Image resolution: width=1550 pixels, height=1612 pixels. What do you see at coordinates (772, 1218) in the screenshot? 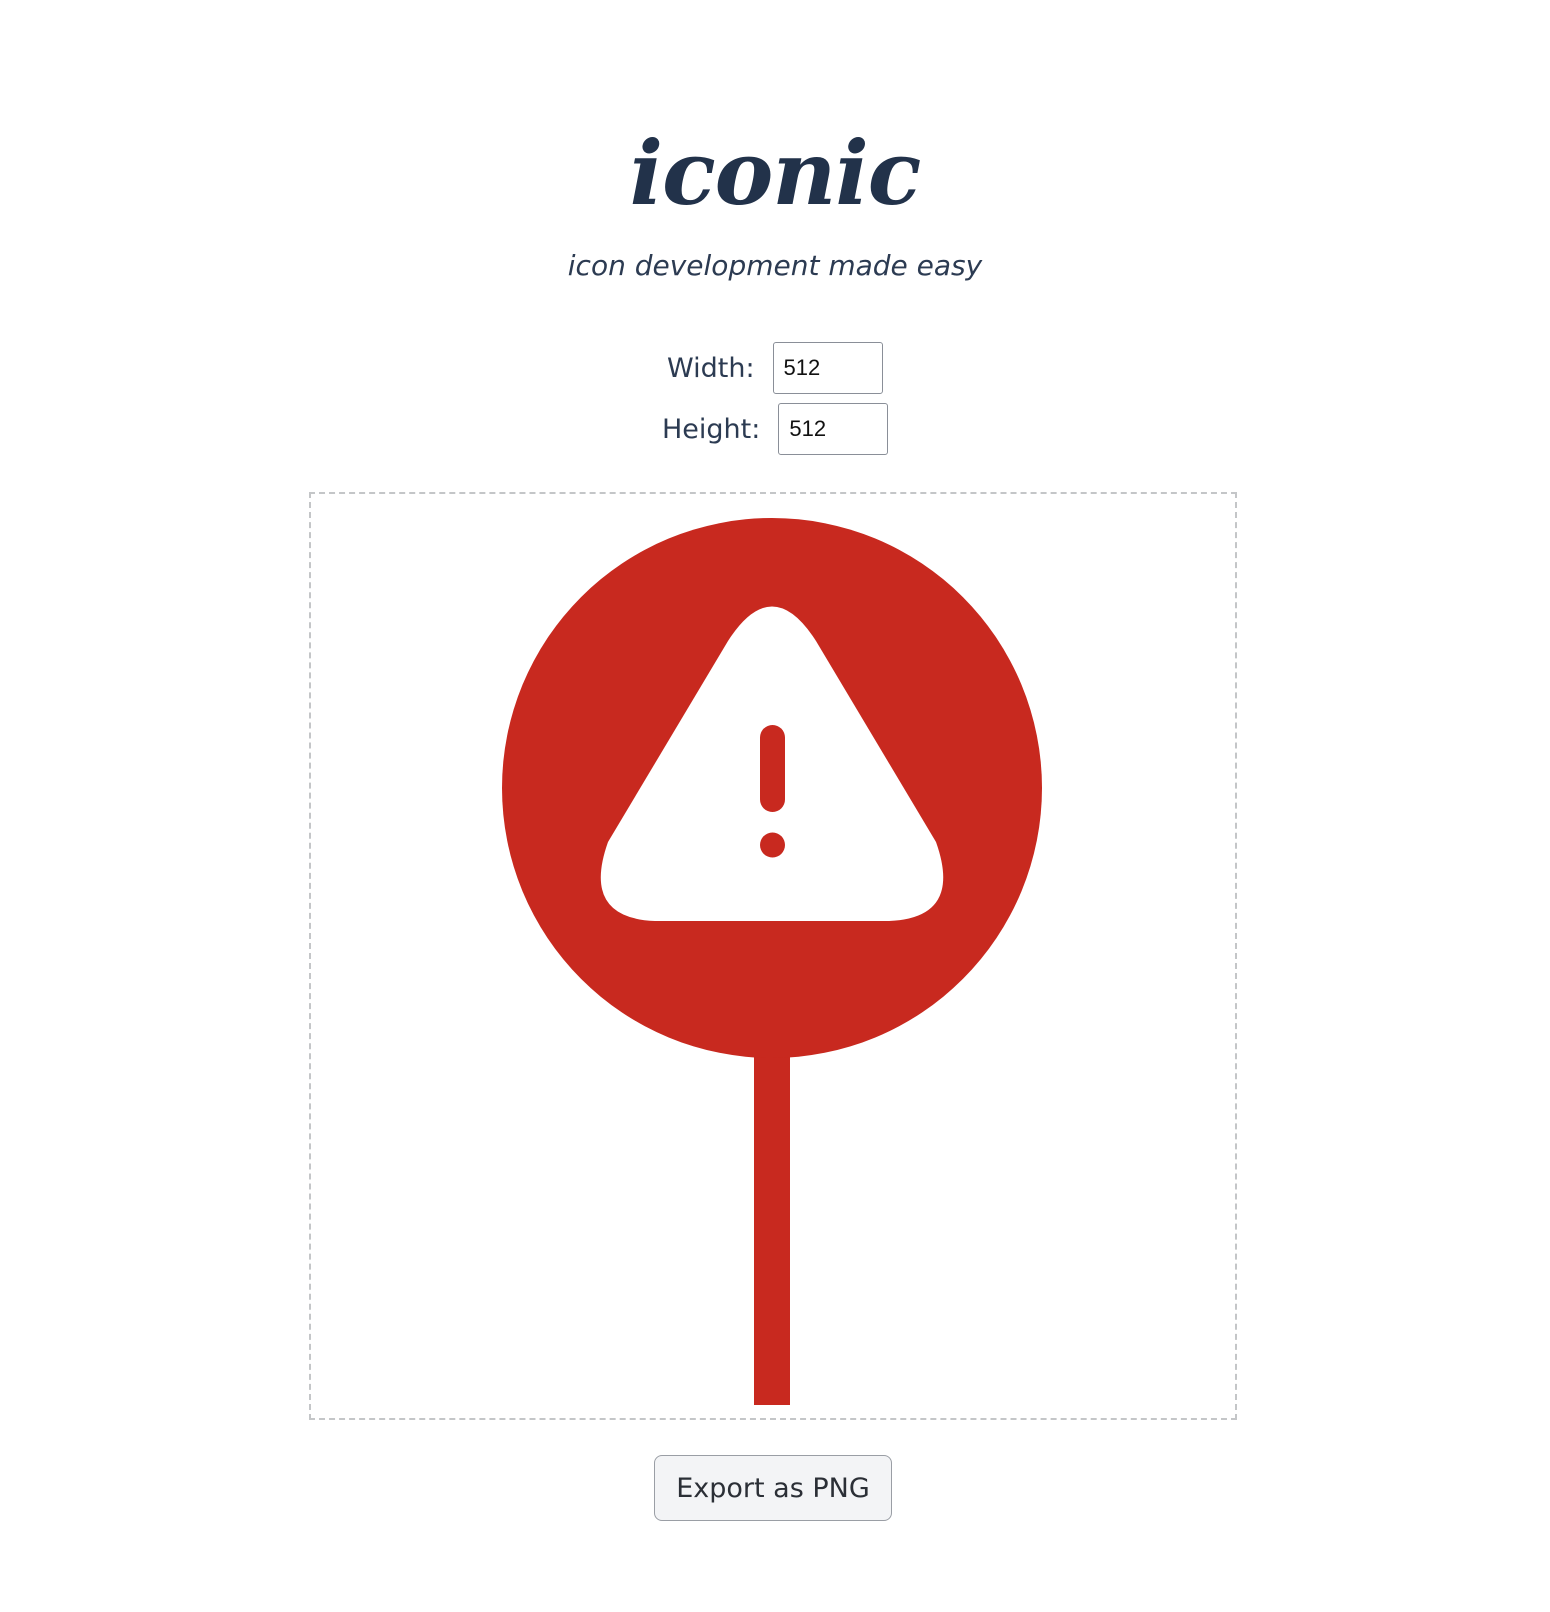
I see `sign-post` at bounding box center [772, 1218].